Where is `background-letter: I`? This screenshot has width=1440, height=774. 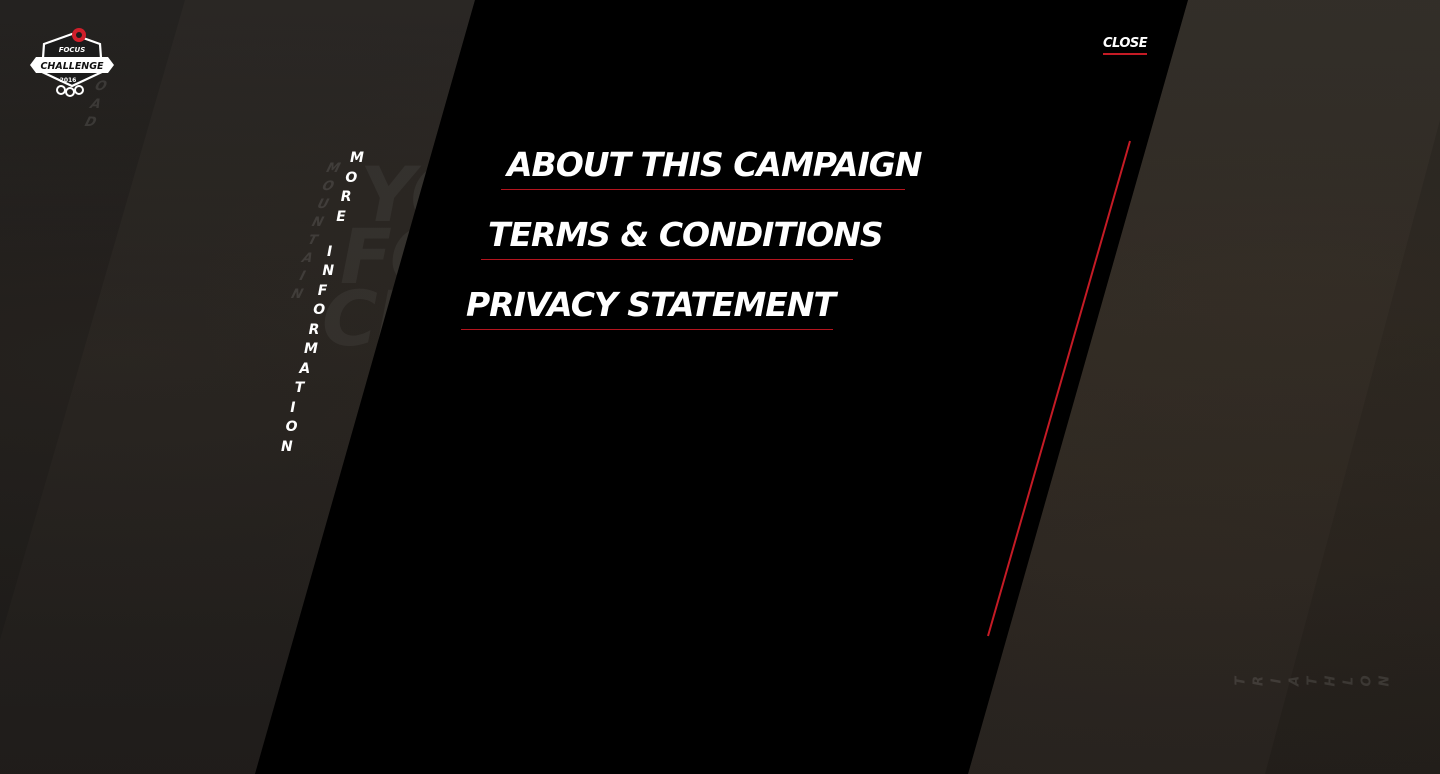
background-letter: I is located at coordinates (1277, 681).